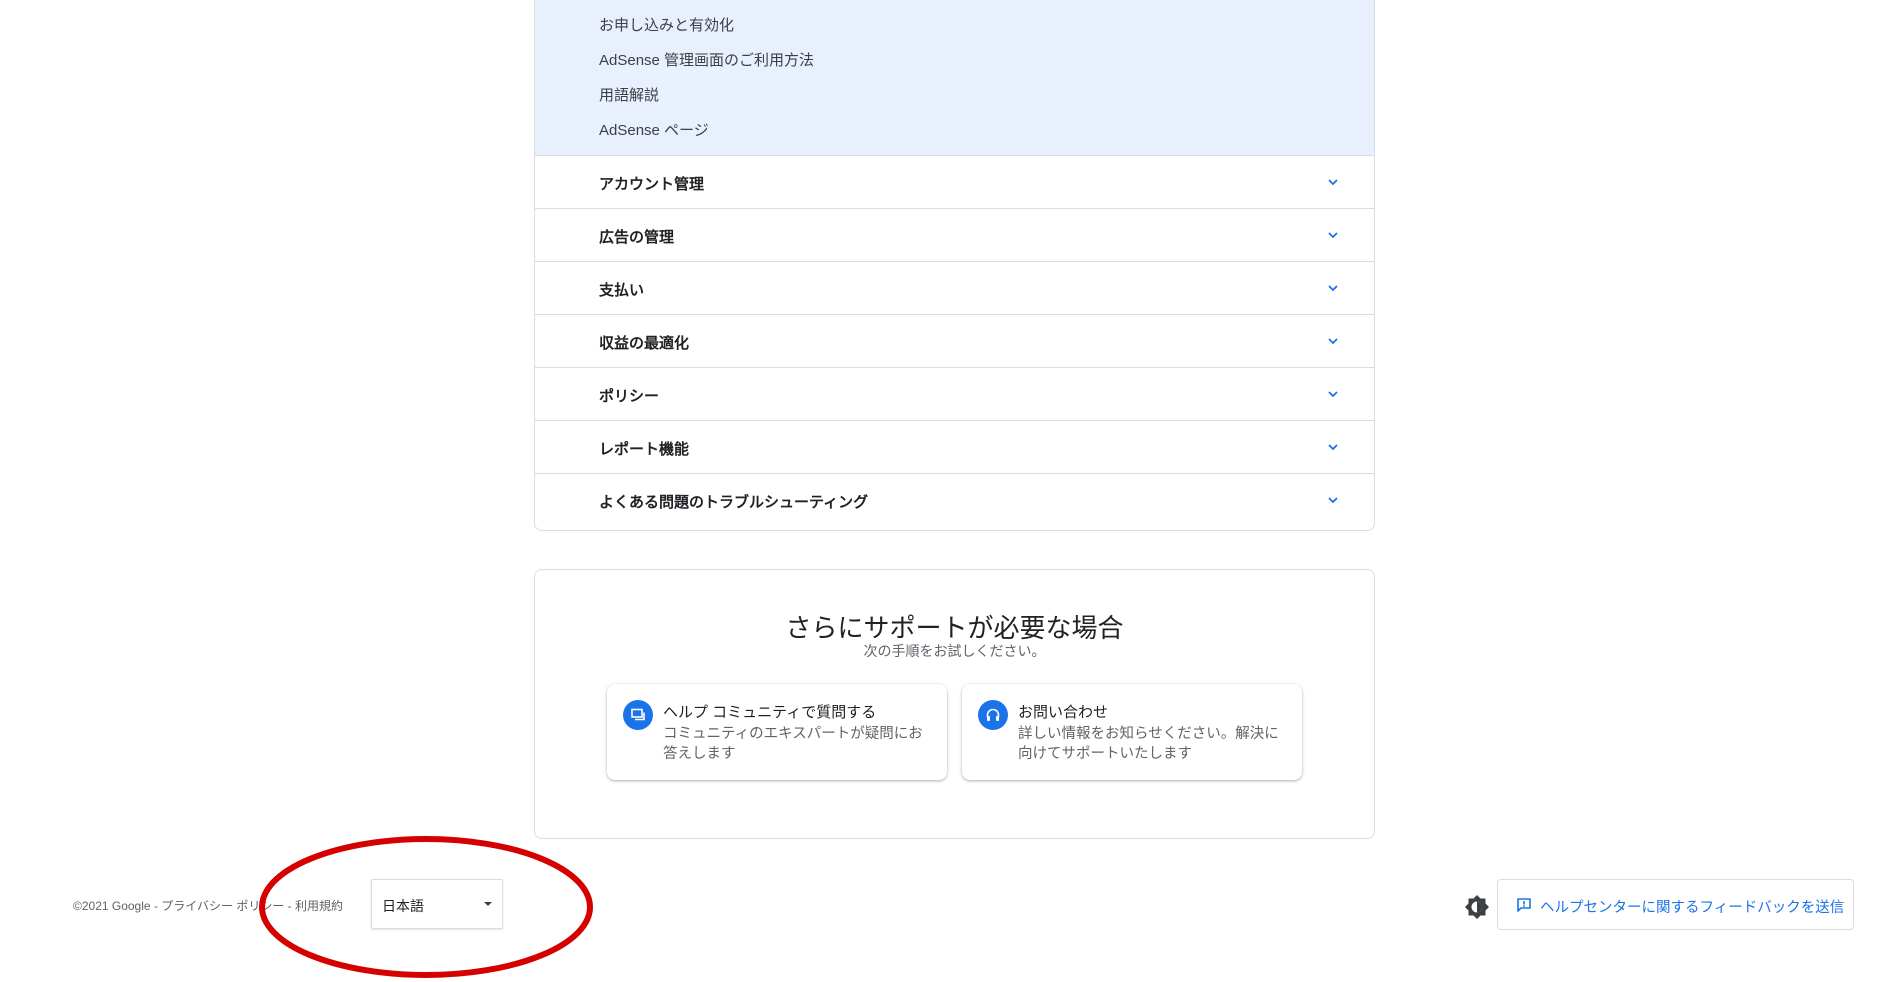 This screenshot has height=982, width=1882. What do you see at coordinates (622, 290) in the screenshot?
I see `accordion-label: 支払い` at bounding box center [622, 290].